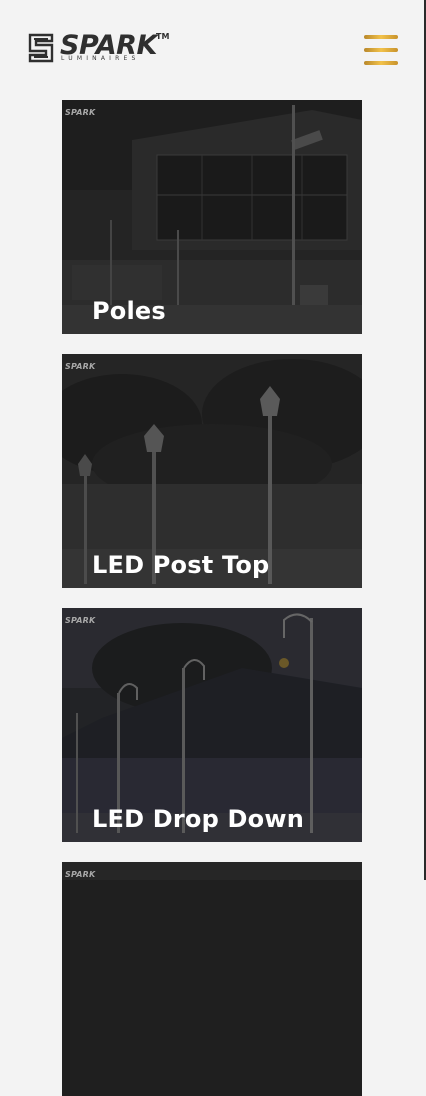  I want to click on card-title: Poles, so click(129, 311).